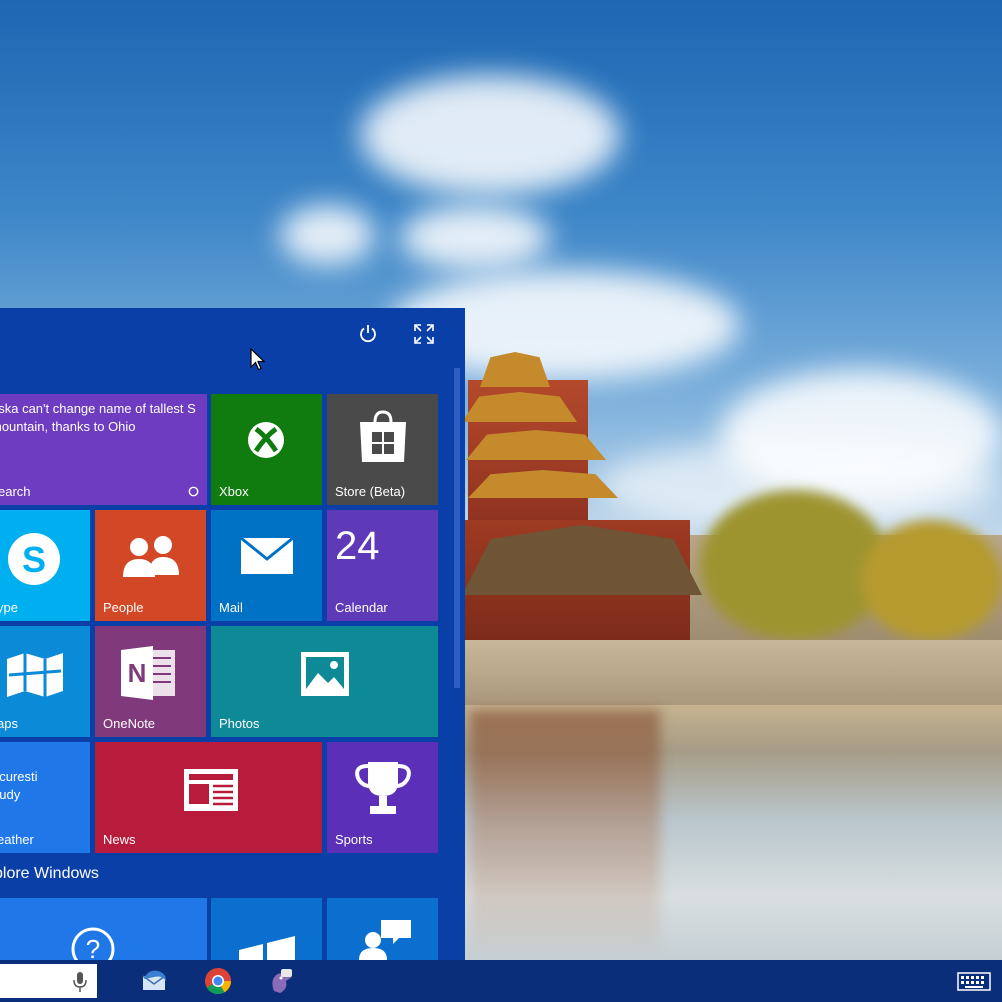 The height and width of the screenshot is (1002, 1002). I want to click on windows-logo-icon, so click(267, 947).